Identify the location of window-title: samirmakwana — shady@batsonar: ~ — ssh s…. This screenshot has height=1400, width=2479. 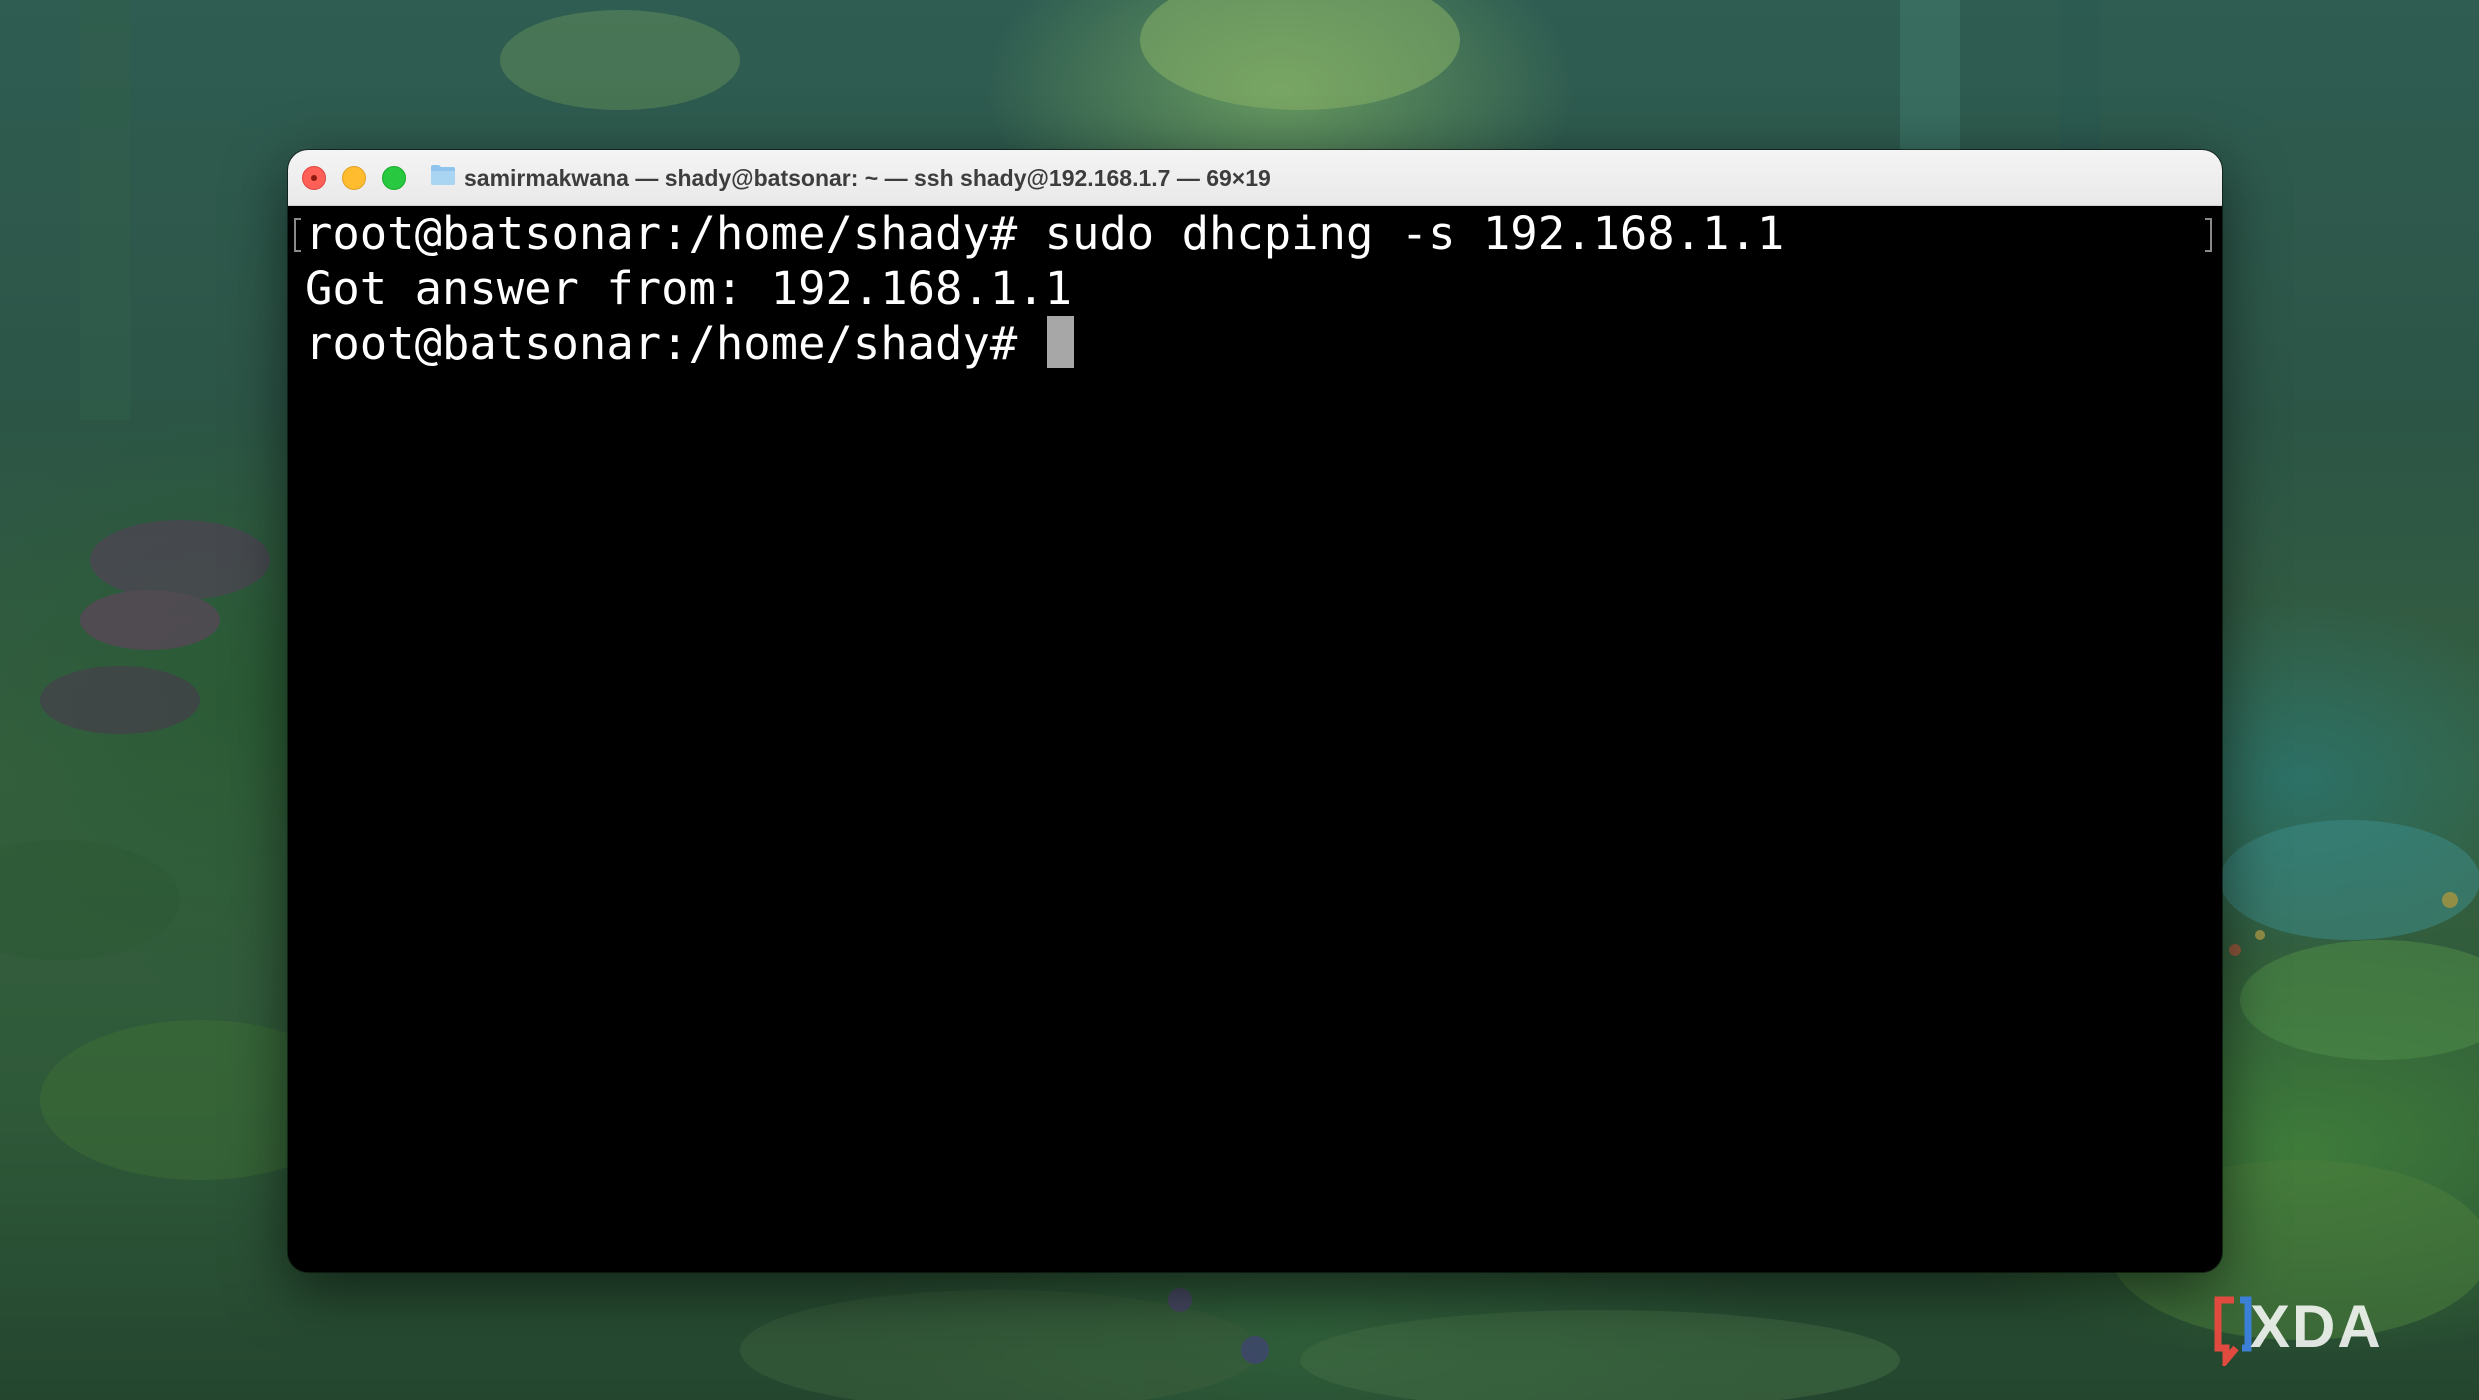
(867, 178).